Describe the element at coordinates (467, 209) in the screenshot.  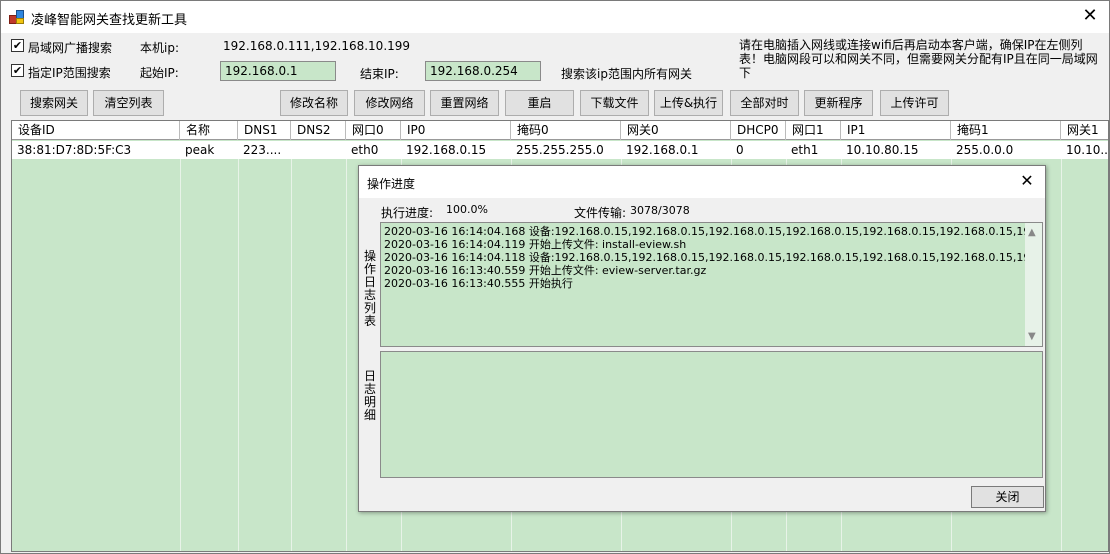
I see `progress-value: 100.0%` at that location.